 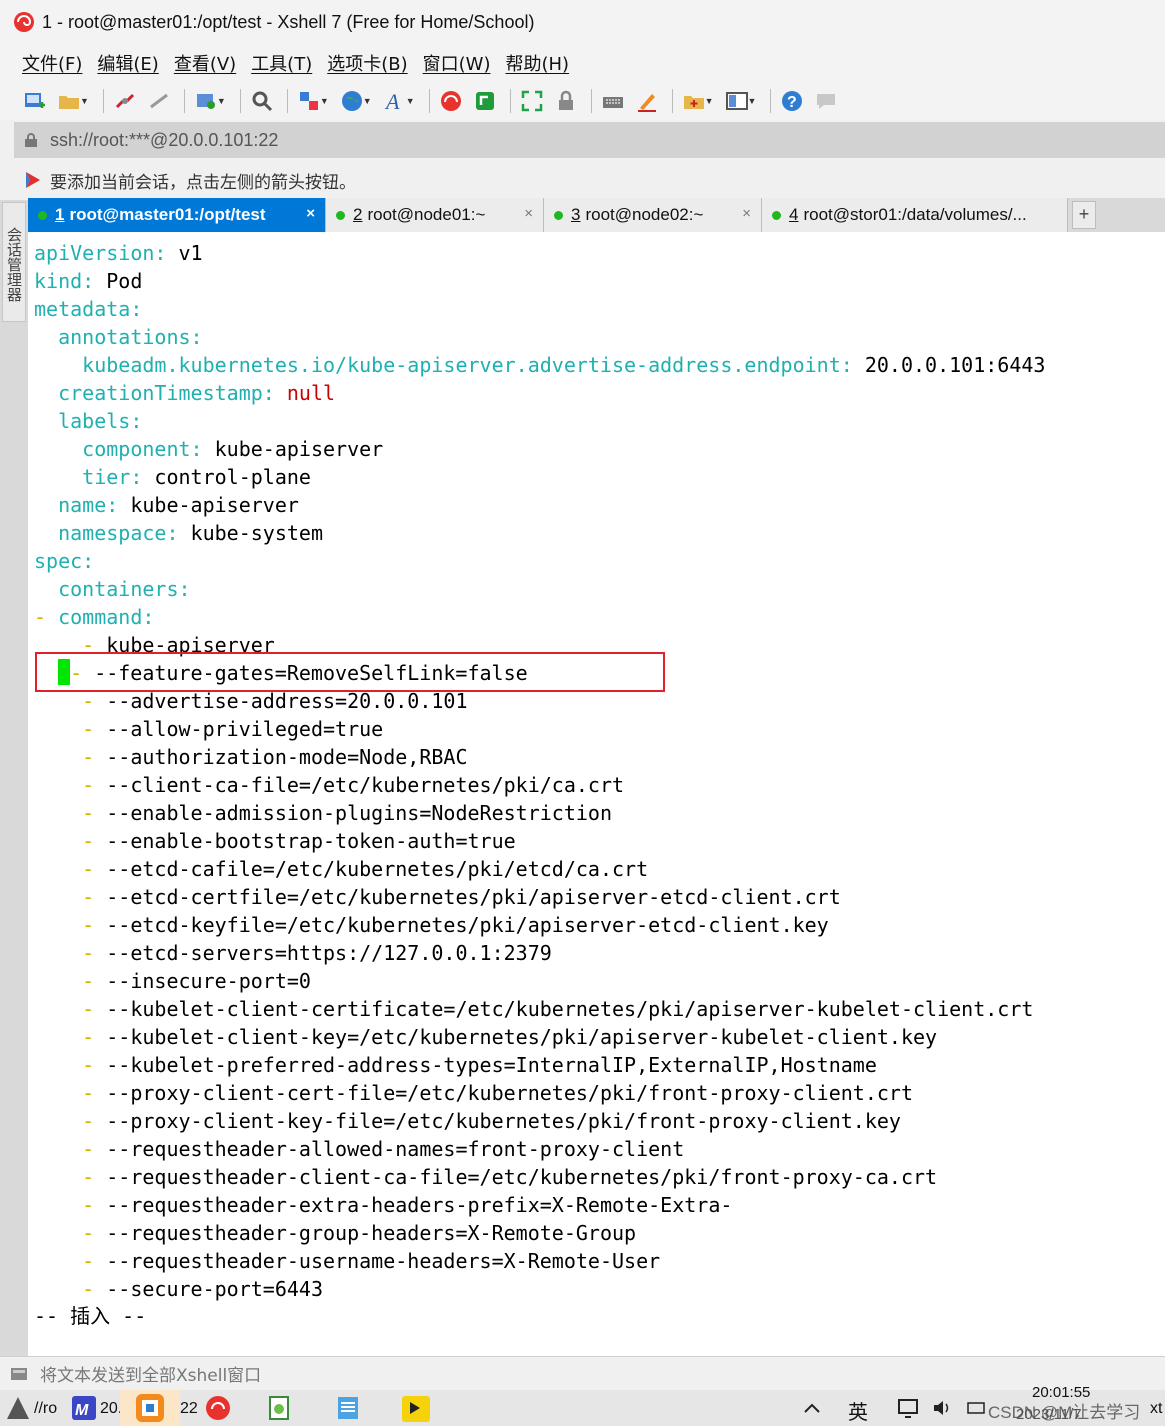 What do you see at coordinates (367, 63) in the screenshot?
I see `menu-tab: 选项卡(B)` at bounding box center [367, 63].